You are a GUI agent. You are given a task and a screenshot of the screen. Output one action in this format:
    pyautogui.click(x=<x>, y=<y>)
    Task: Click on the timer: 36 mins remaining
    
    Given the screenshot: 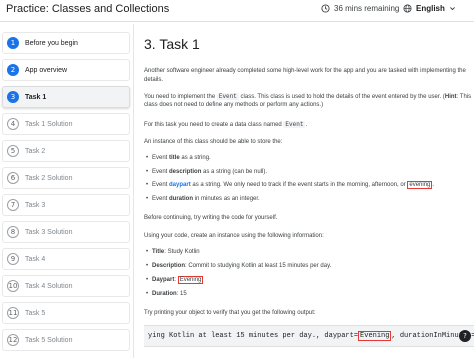 What is the action you would take?
    pyautogui.click(x=360, y=8)
    